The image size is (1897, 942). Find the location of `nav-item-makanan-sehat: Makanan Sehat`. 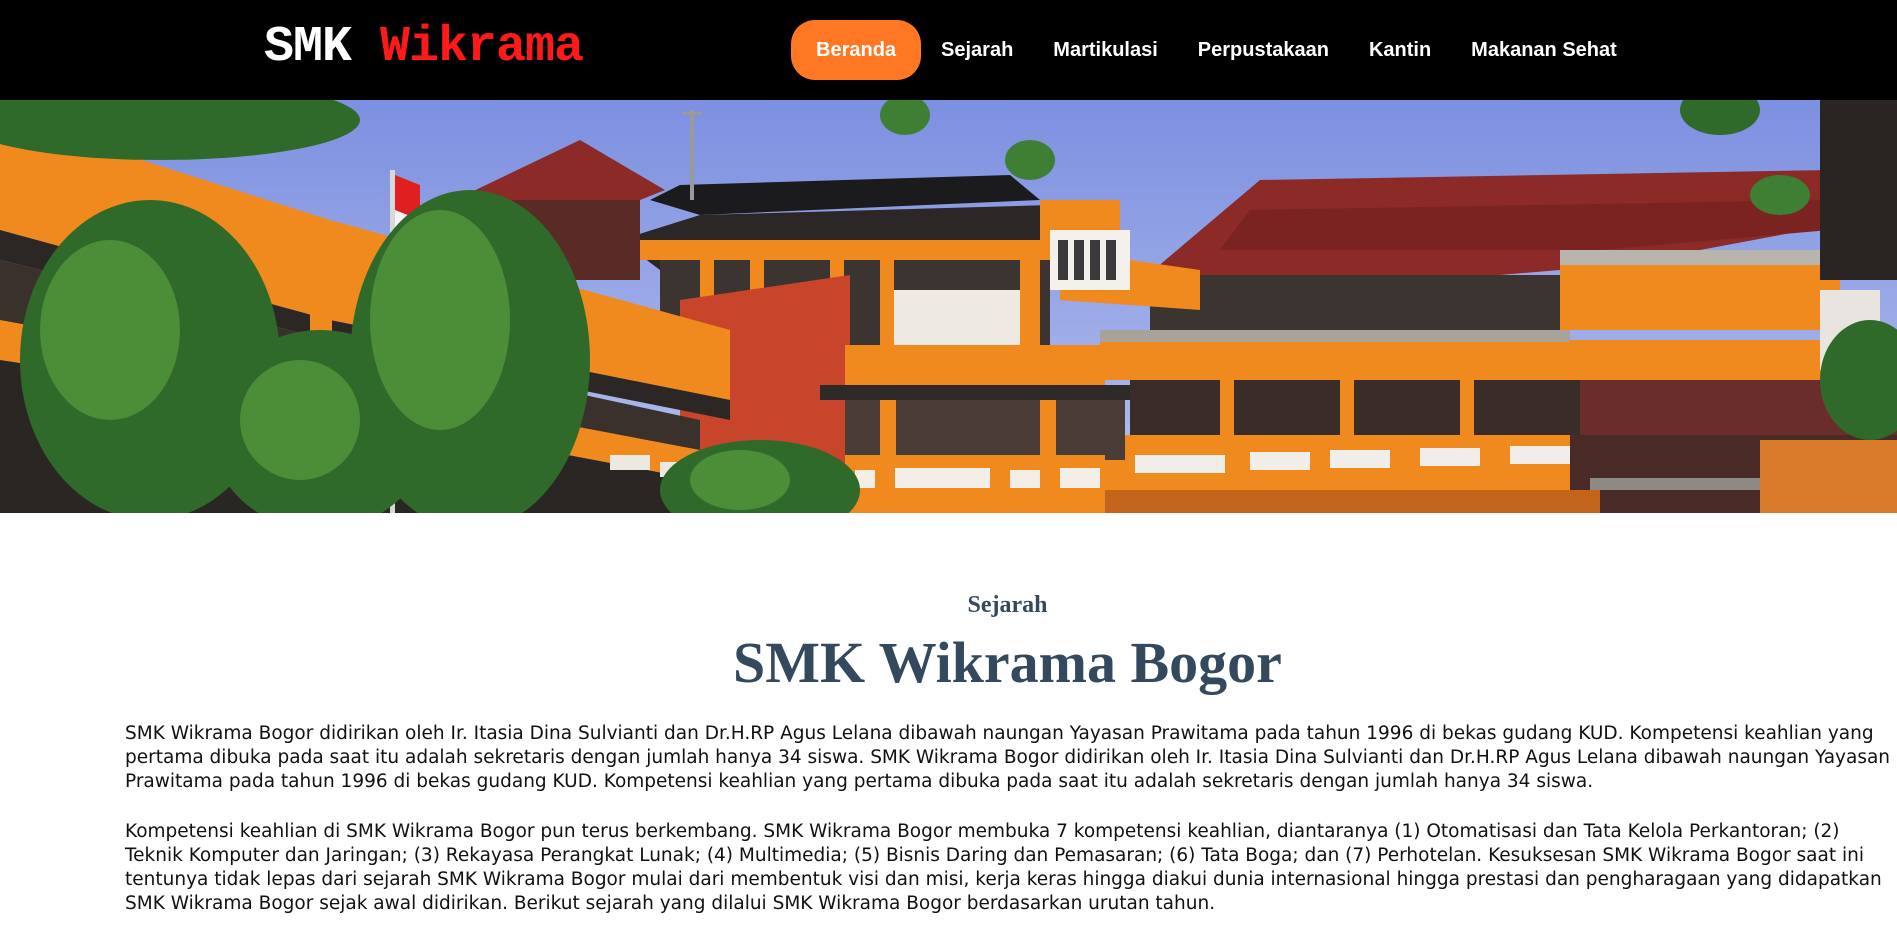

nav-item-makanan-sehat: Makanan Sehat is located at coordinates (1544, 50).